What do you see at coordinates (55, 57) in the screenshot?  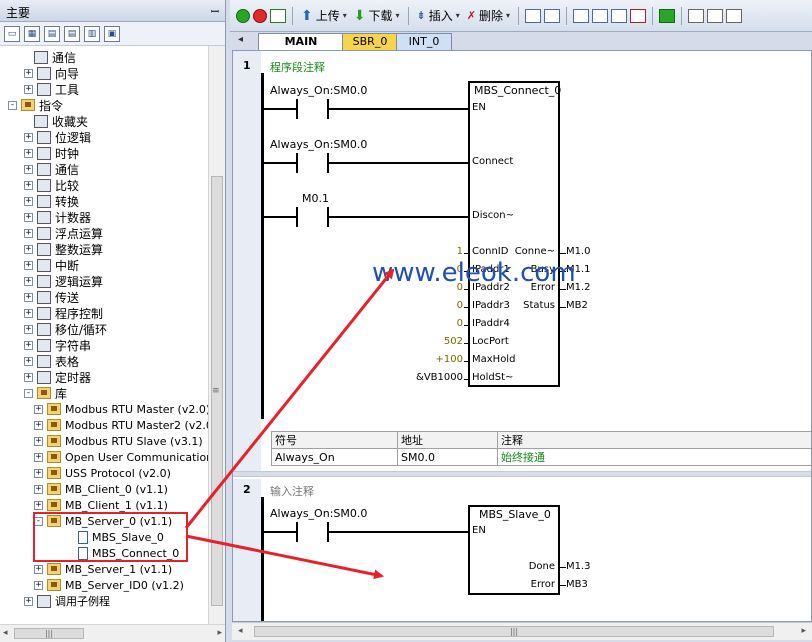 I see `tree-item: 通信` at bounding box center [55, 57].